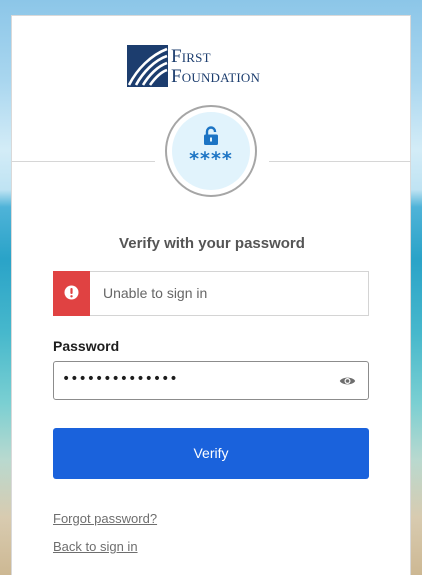  I want to click on eye-icon, so click(347, 381).